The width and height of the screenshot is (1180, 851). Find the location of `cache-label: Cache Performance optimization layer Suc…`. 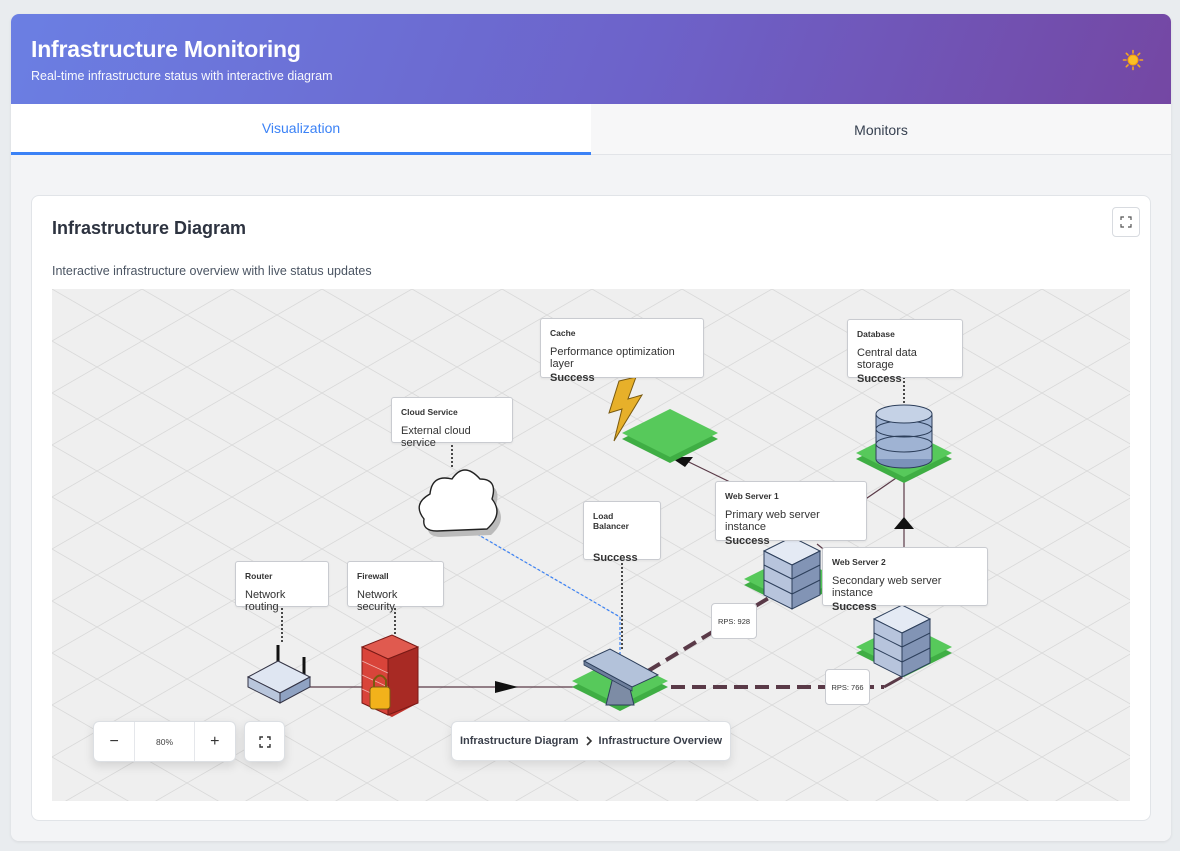

cache-label: Cache Performance optimization layer Suc… is located at coordinates (622, 351).